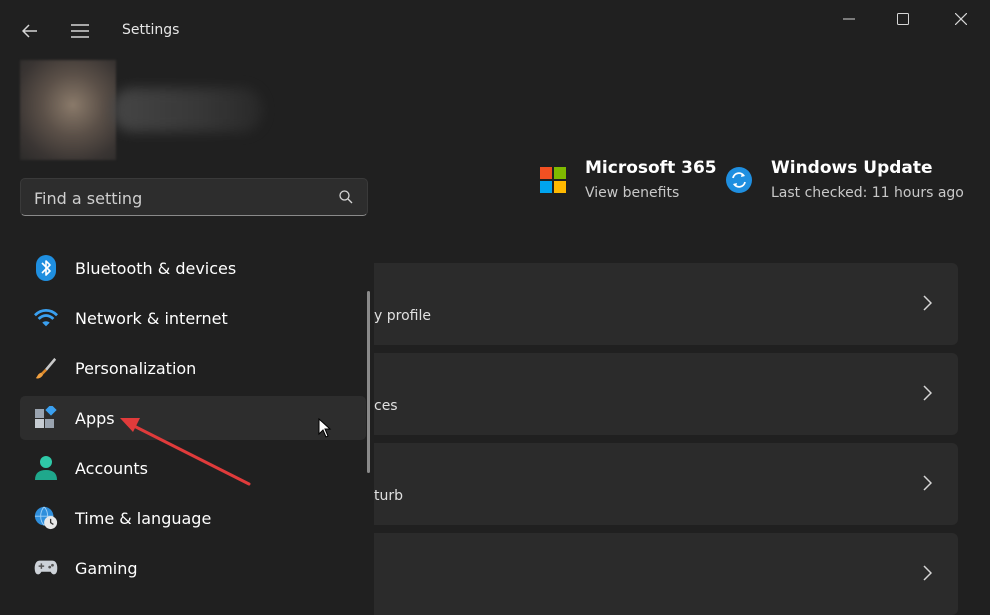 The width and height of the screenshot is (990, 615). I want to click on sidebar-item-label: Accounts, so click(111, 468).